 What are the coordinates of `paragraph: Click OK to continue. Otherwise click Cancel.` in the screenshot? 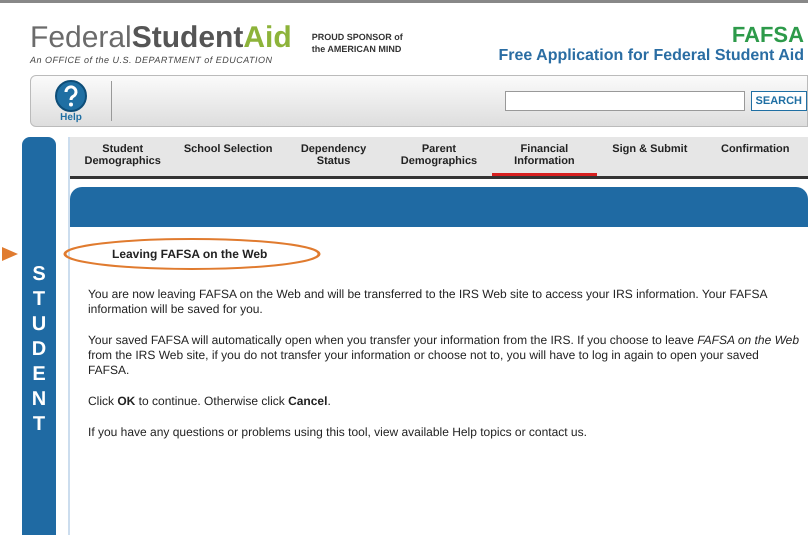 It's located at (210, 401).